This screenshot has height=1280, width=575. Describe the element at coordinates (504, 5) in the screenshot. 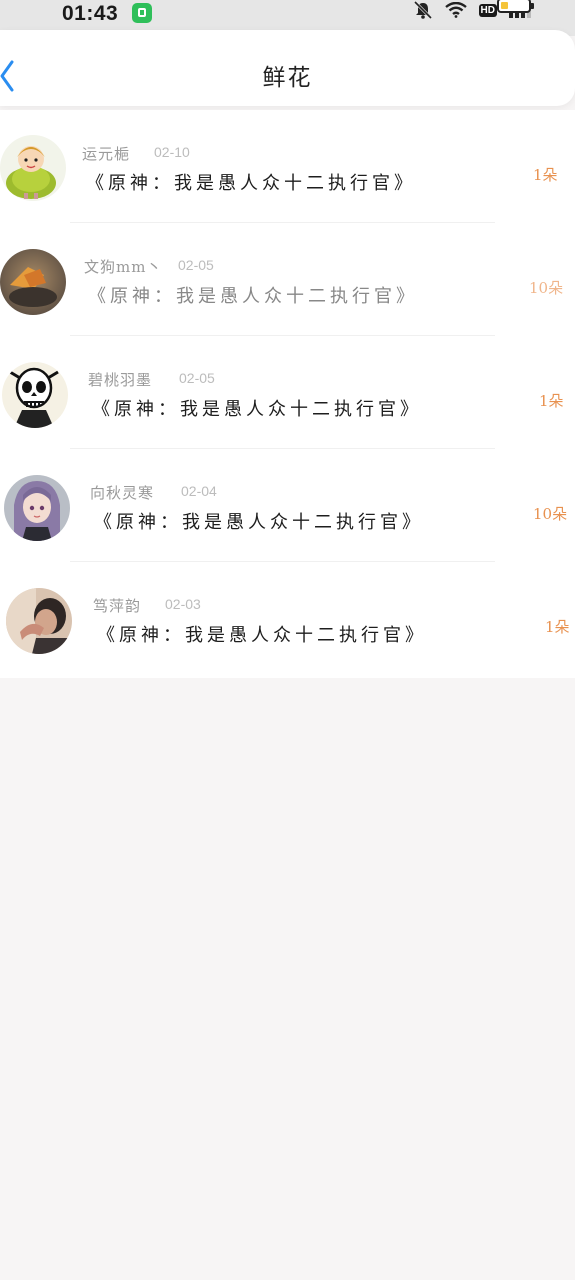

I see `battery-level` at that location.